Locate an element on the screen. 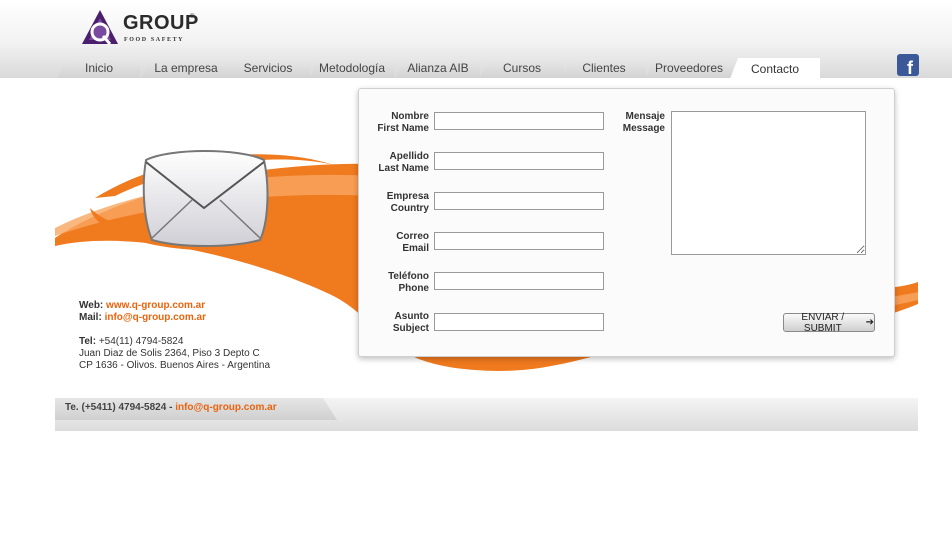 This screenshot has width=952, height=540. address-line-1: Juan Diaz de Solis 2364, Piso 3 Depto C is located at coordinates (169, 353).